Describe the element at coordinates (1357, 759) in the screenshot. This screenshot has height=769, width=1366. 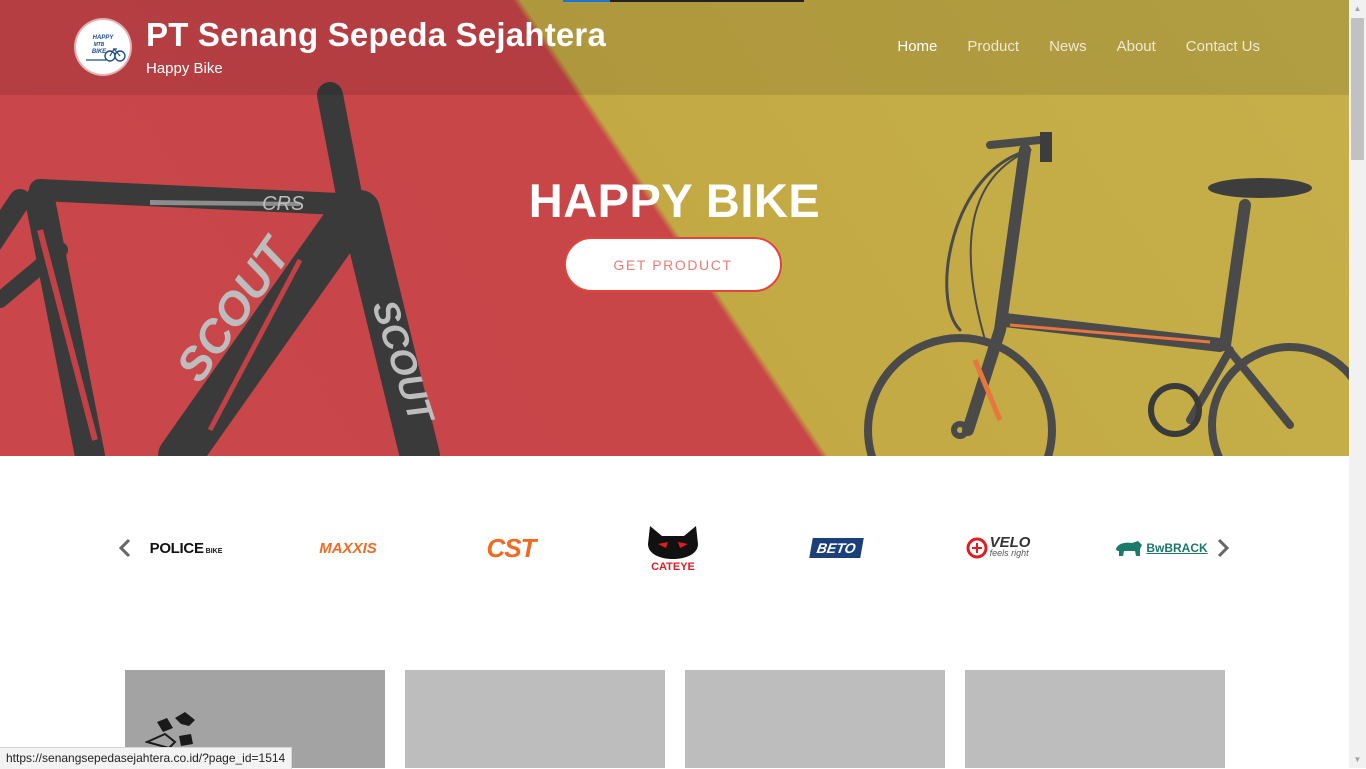
I see `scroll-down-arrow-icon: ▼` at that location.